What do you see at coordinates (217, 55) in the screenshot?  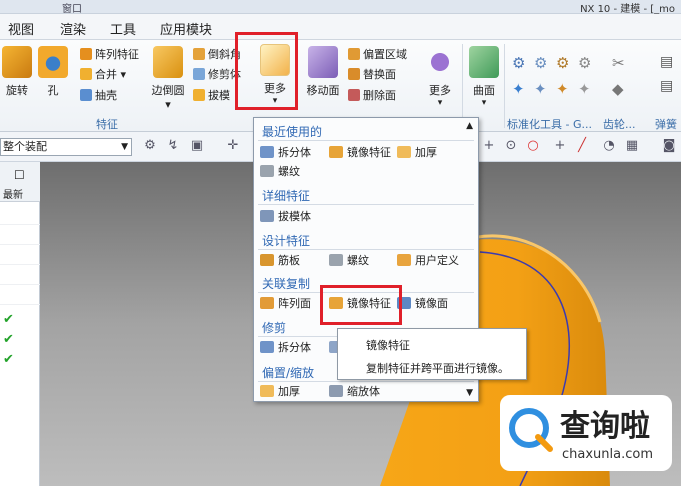 I see `chamfer-button: 倒斜角` at bounding box center [217, 55].